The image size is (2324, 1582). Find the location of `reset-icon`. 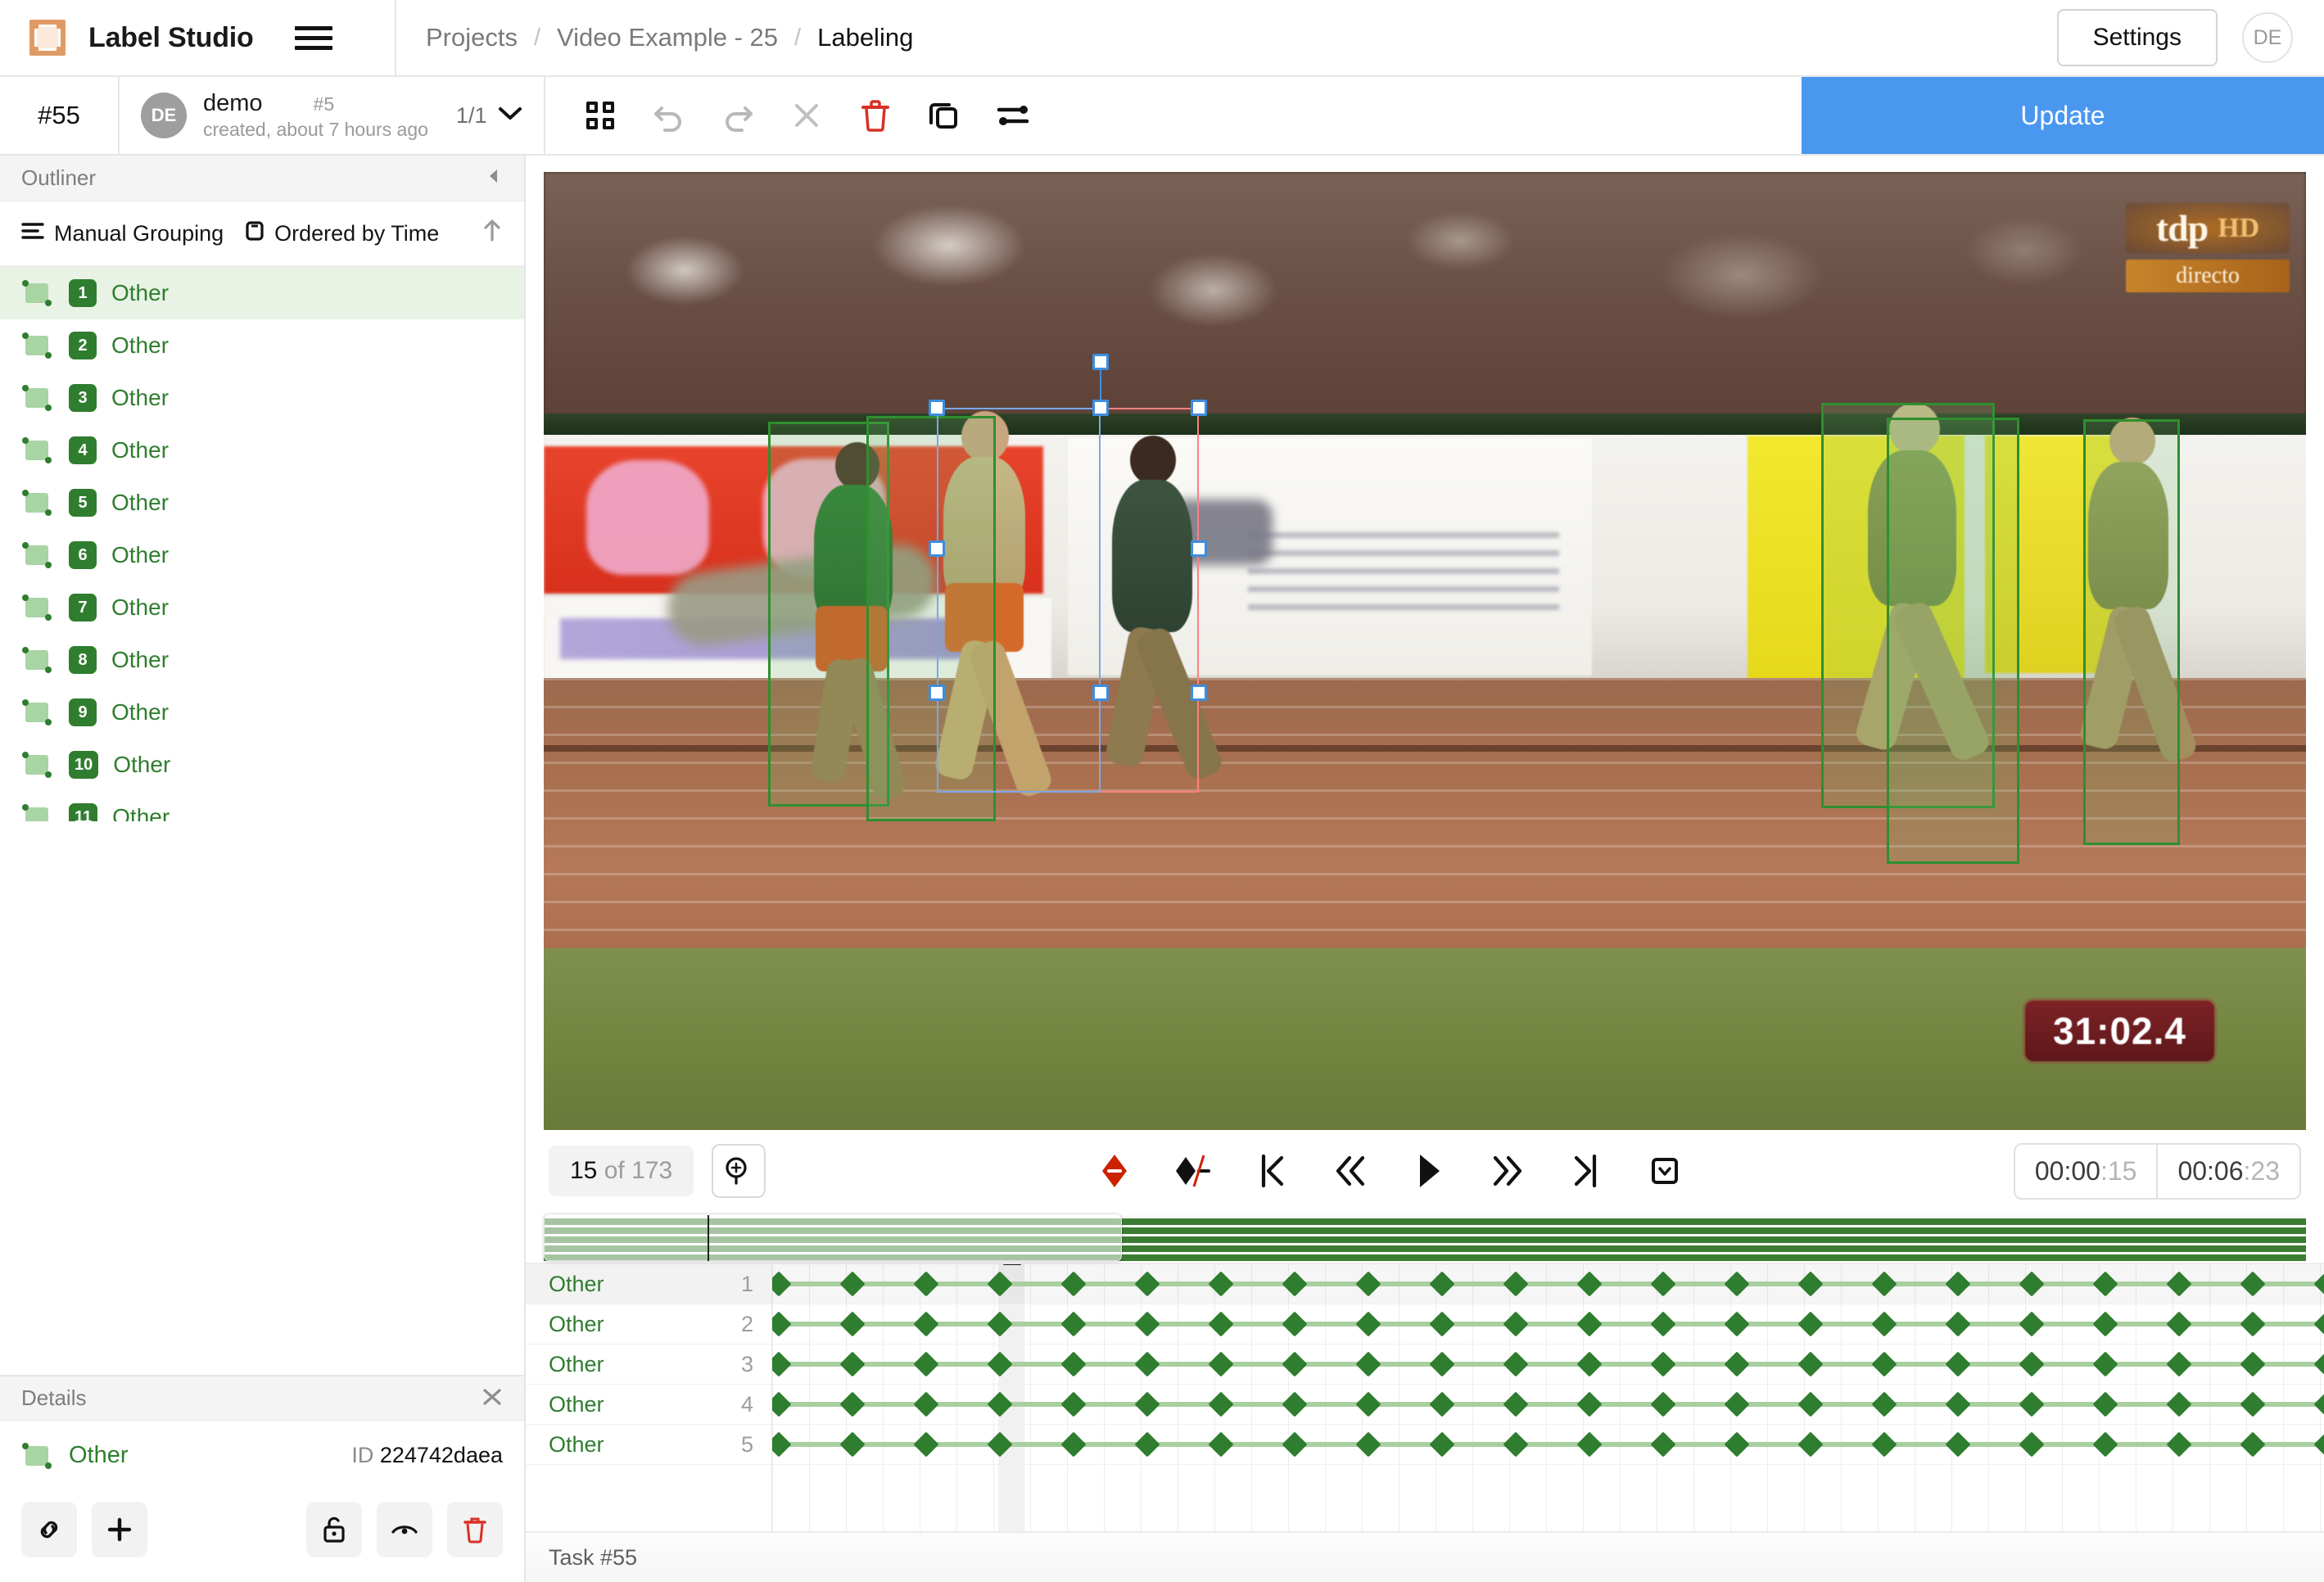

reset-icon is located at coordinates (806, 115).